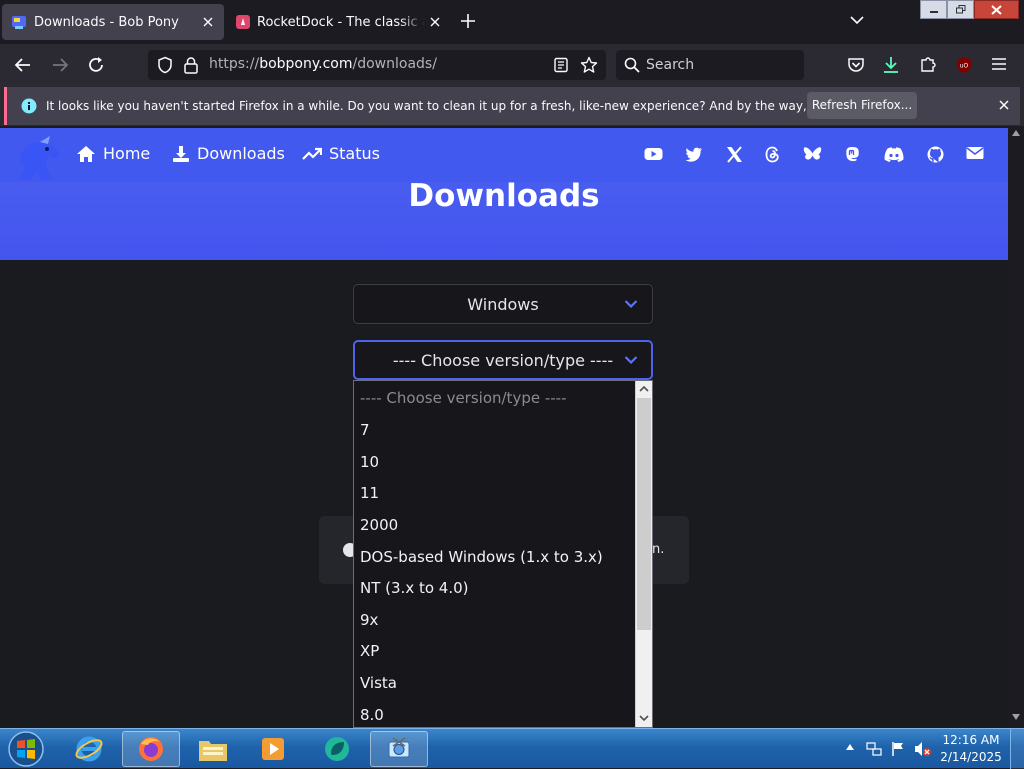 This screenshot has height=769, width=1024. I want to click on bluesky-icon, so click(812, 154).